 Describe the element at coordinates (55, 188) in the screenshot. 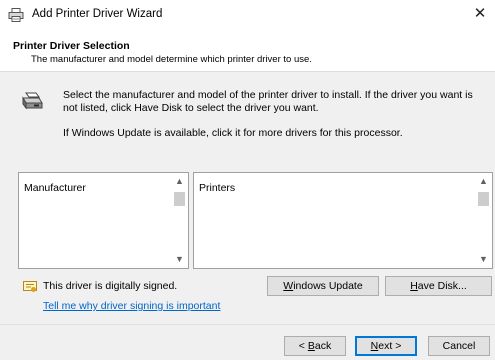

I see `manufacturer-list-header: Manufacturer` at that location.